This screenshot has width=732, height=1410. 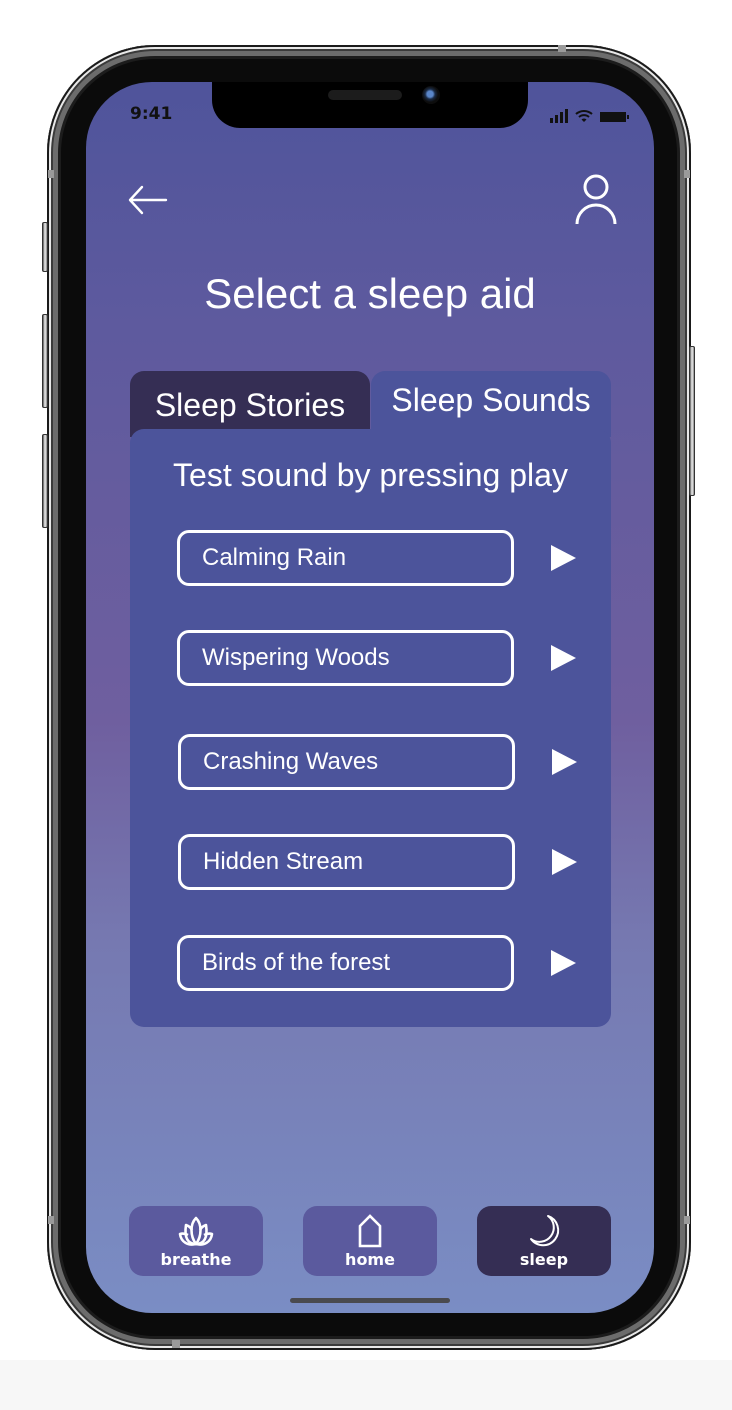 I want to click on user-profile-icon, so click(x=596, y=199).